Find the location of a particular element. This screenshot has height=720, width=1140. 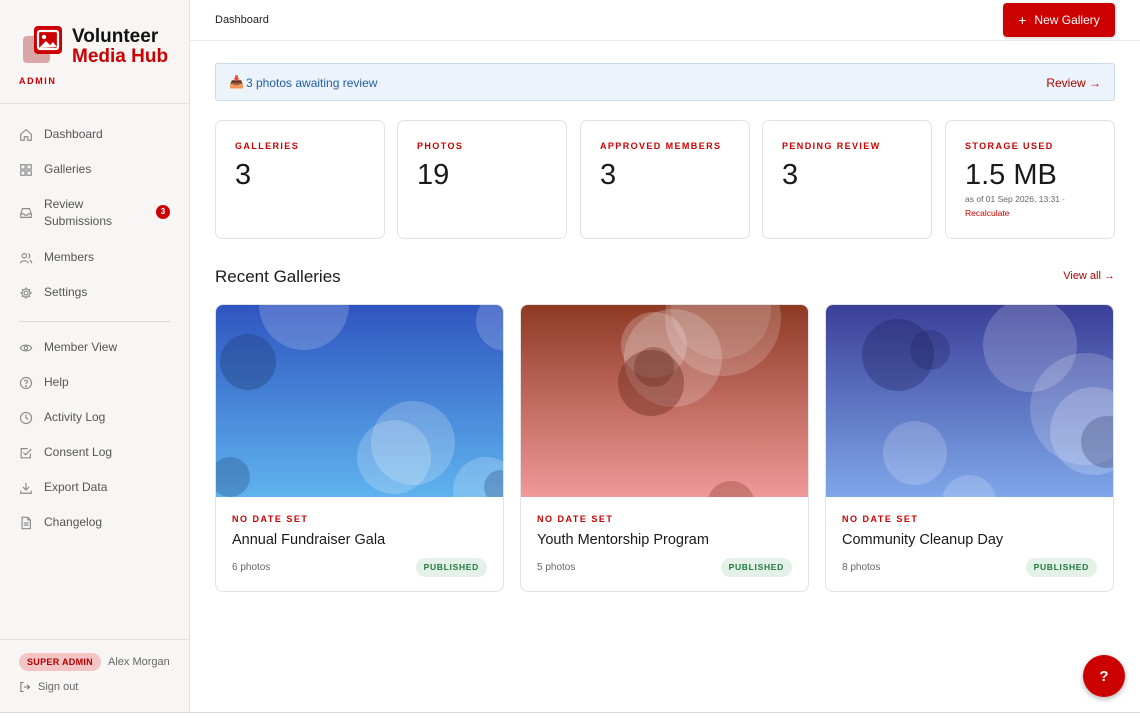

stat-card-pending-review: PENDING REVIEW 3 is located at coordinates (847, 179).